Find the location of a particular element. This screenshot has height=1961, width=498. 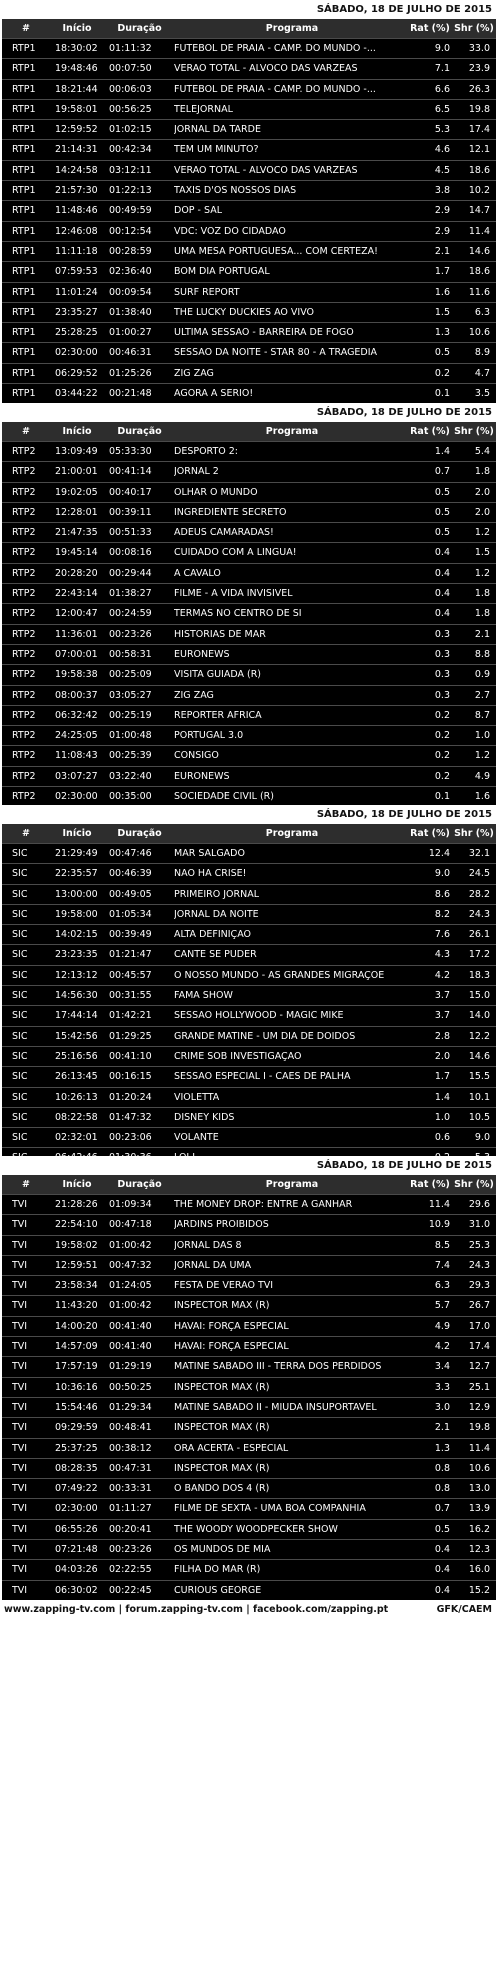

share-cell: 1.5 is located at coordinates (482, 553).